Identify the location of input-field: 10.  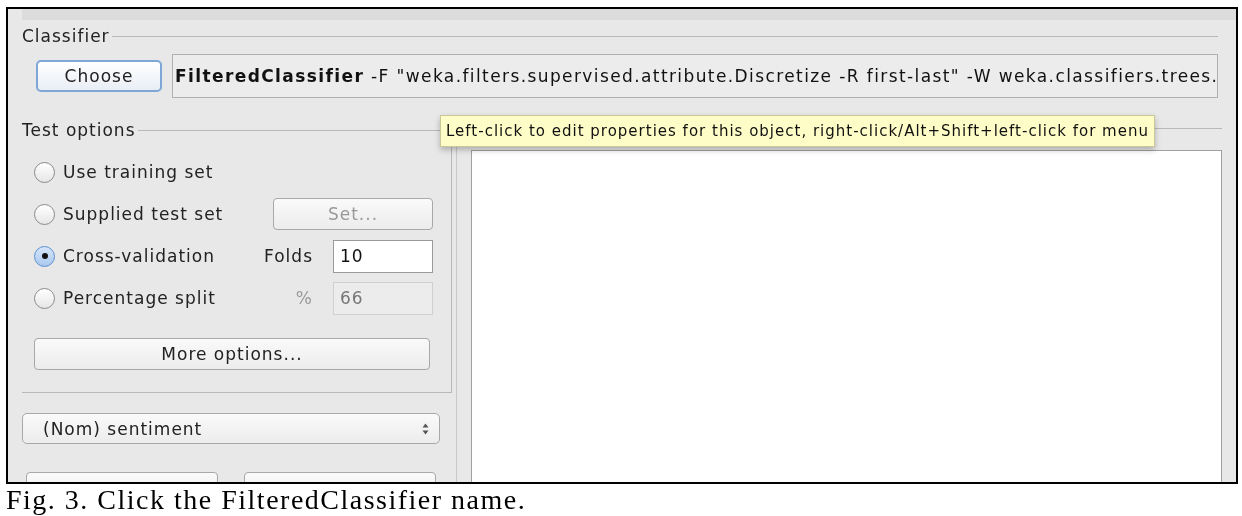
(383, 256).